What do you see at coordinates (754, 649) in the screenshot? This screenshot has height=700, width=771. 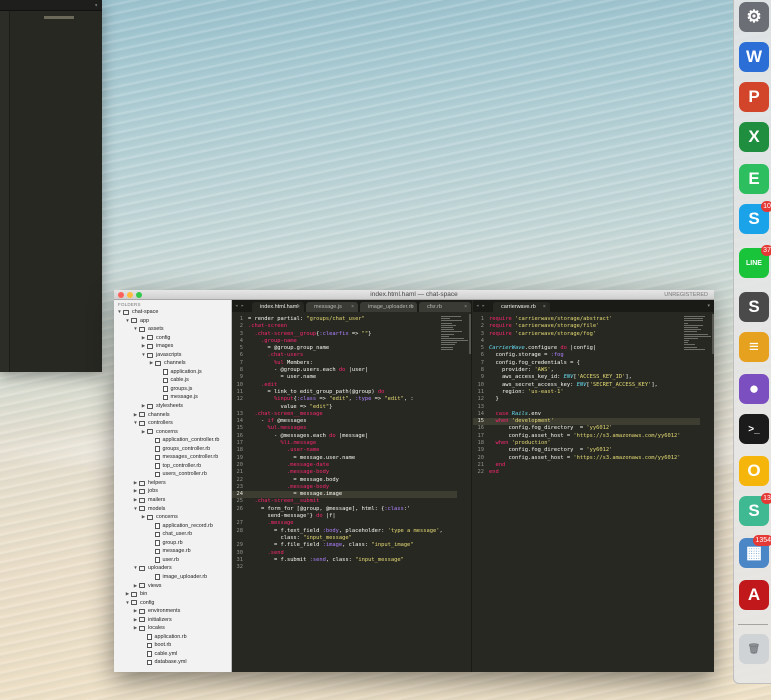 I see `trash-icon: 🗑` at bounding box center [754, 649].